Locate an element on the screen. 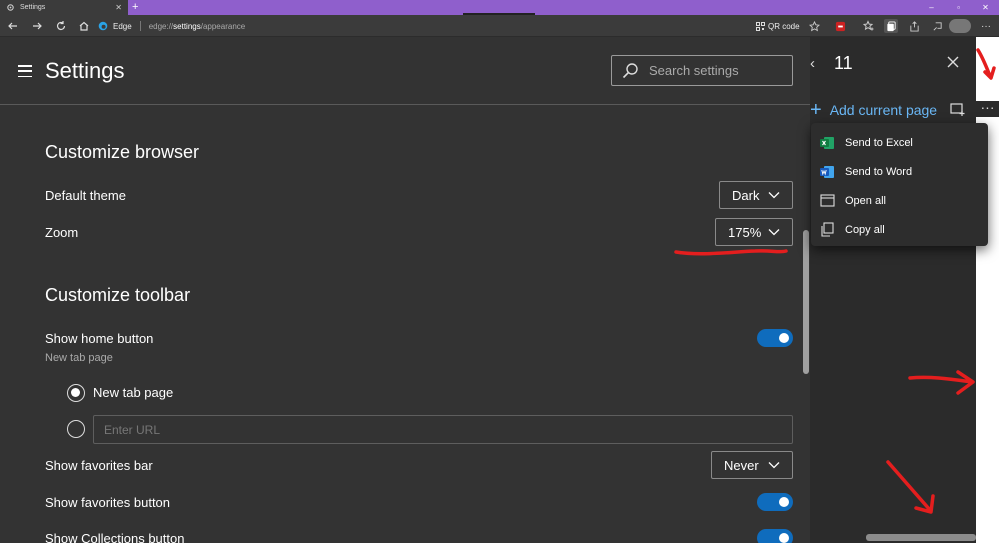 This screenshot has width=999, height=543. home-url-input: Enter URL is located at coordinates (443, 429).